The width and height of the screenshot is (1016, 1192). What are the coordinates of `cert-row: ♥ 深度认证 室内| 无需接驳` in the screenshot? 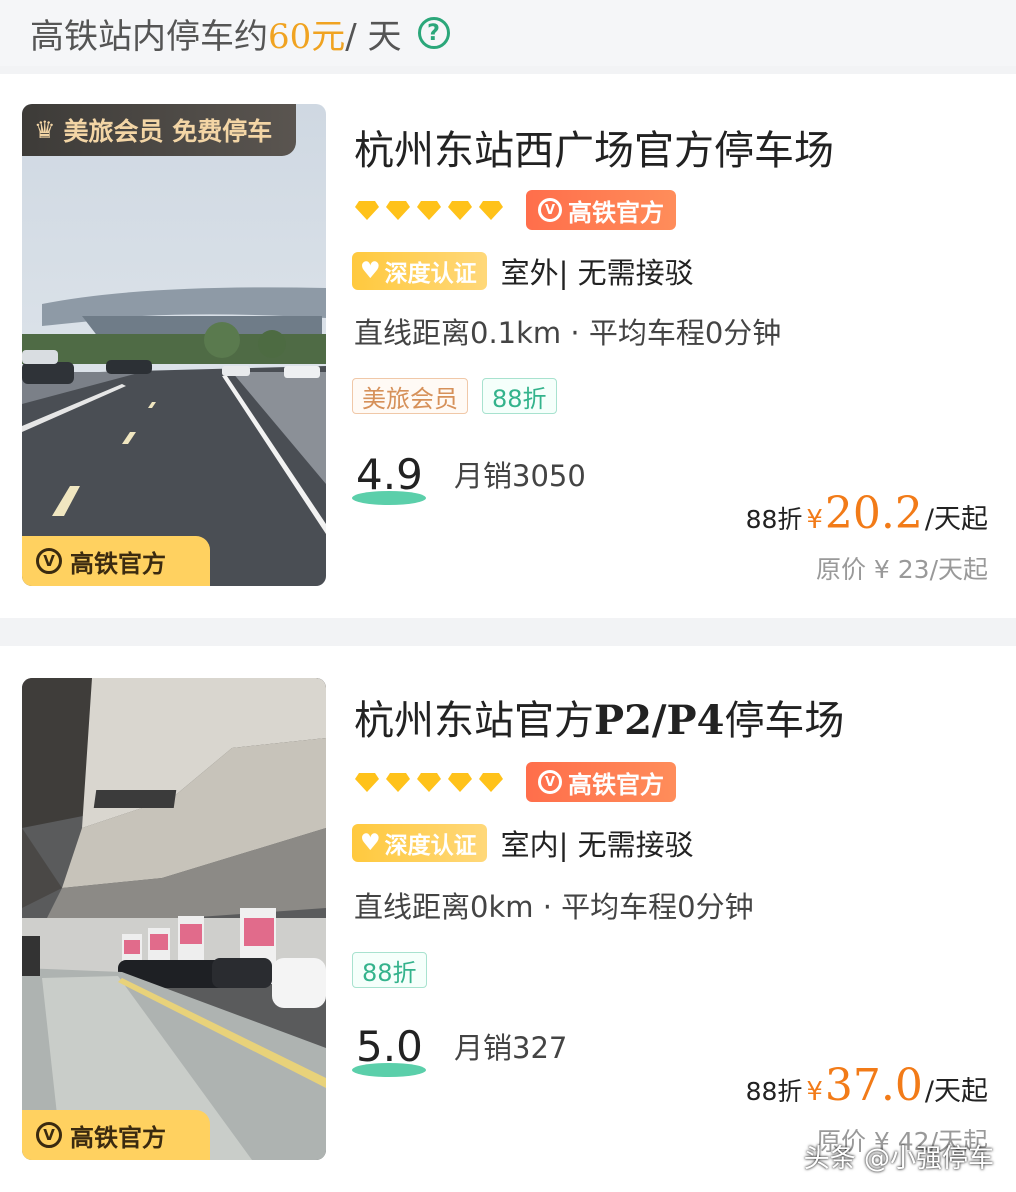 It's located at (523, 843).